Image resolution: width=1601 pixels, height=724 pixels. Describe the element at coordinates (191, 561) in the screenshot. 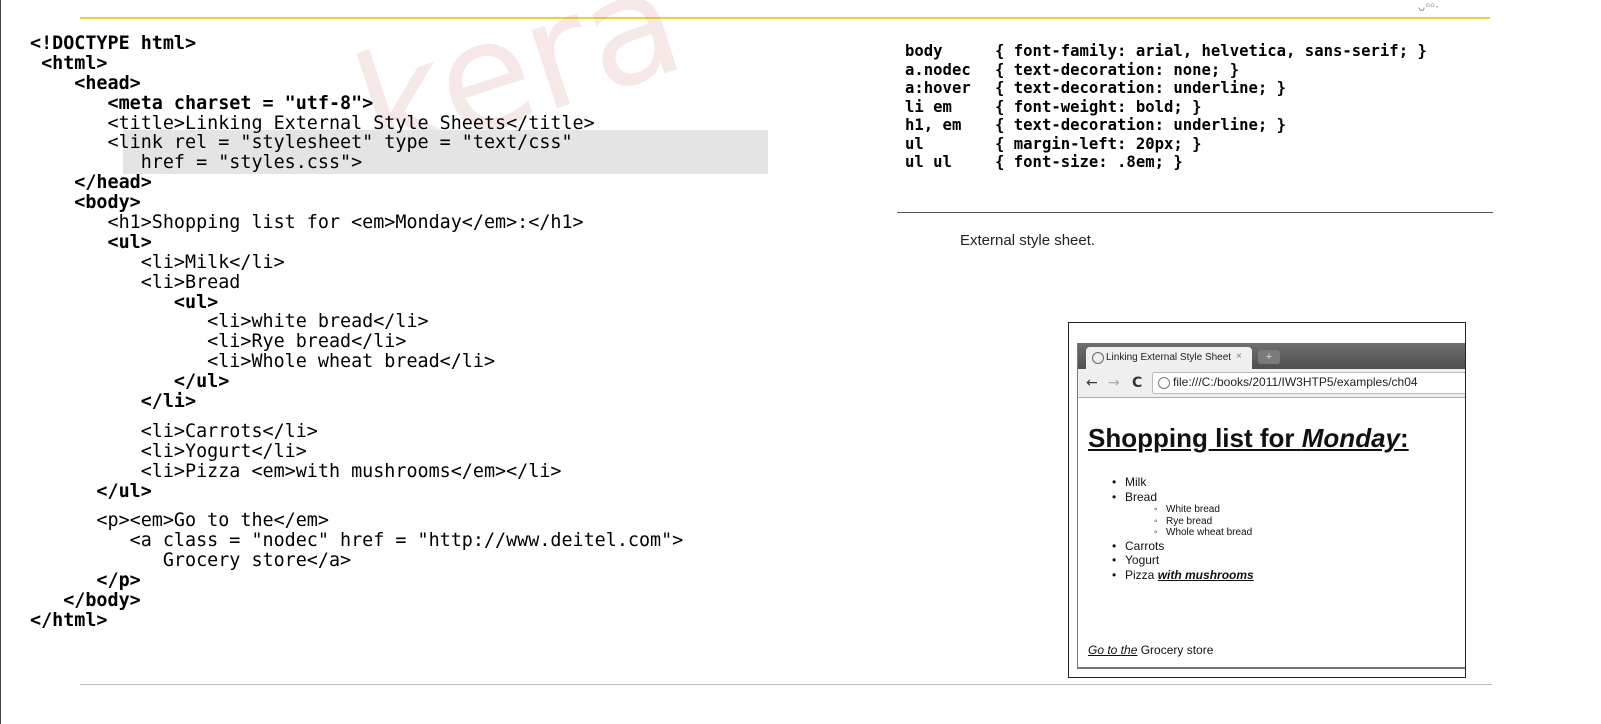

I see `code-line: Grocery store</a>` at that location.